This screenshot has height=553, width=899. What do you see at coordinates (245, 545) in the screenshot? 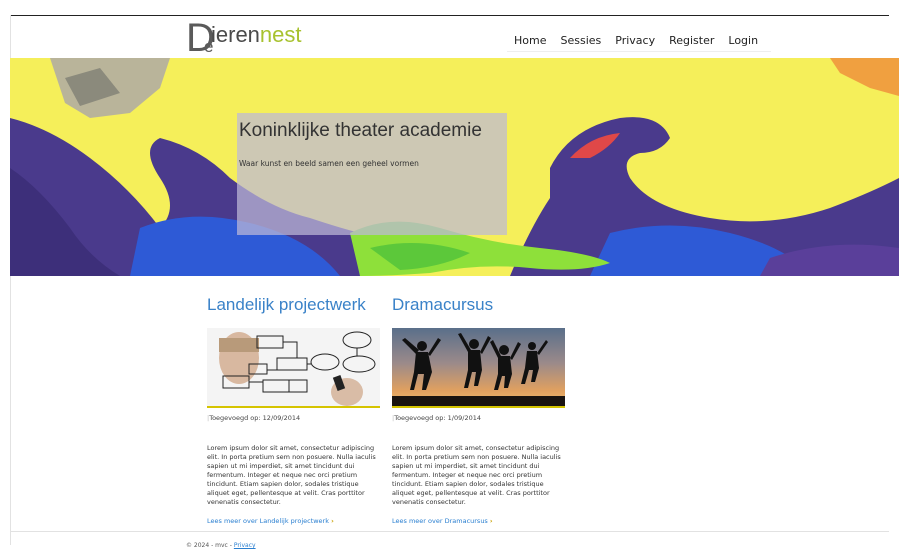
I see `footer-privacy-link: Privacy` at bounding box center [245, 545].